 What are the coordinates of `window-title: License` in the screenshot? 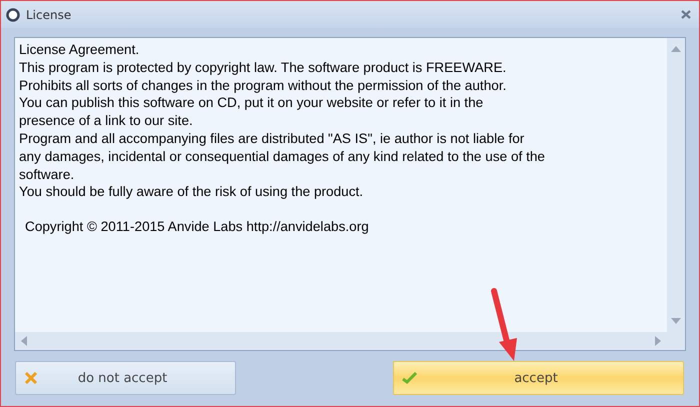 It's located at (49, 15).